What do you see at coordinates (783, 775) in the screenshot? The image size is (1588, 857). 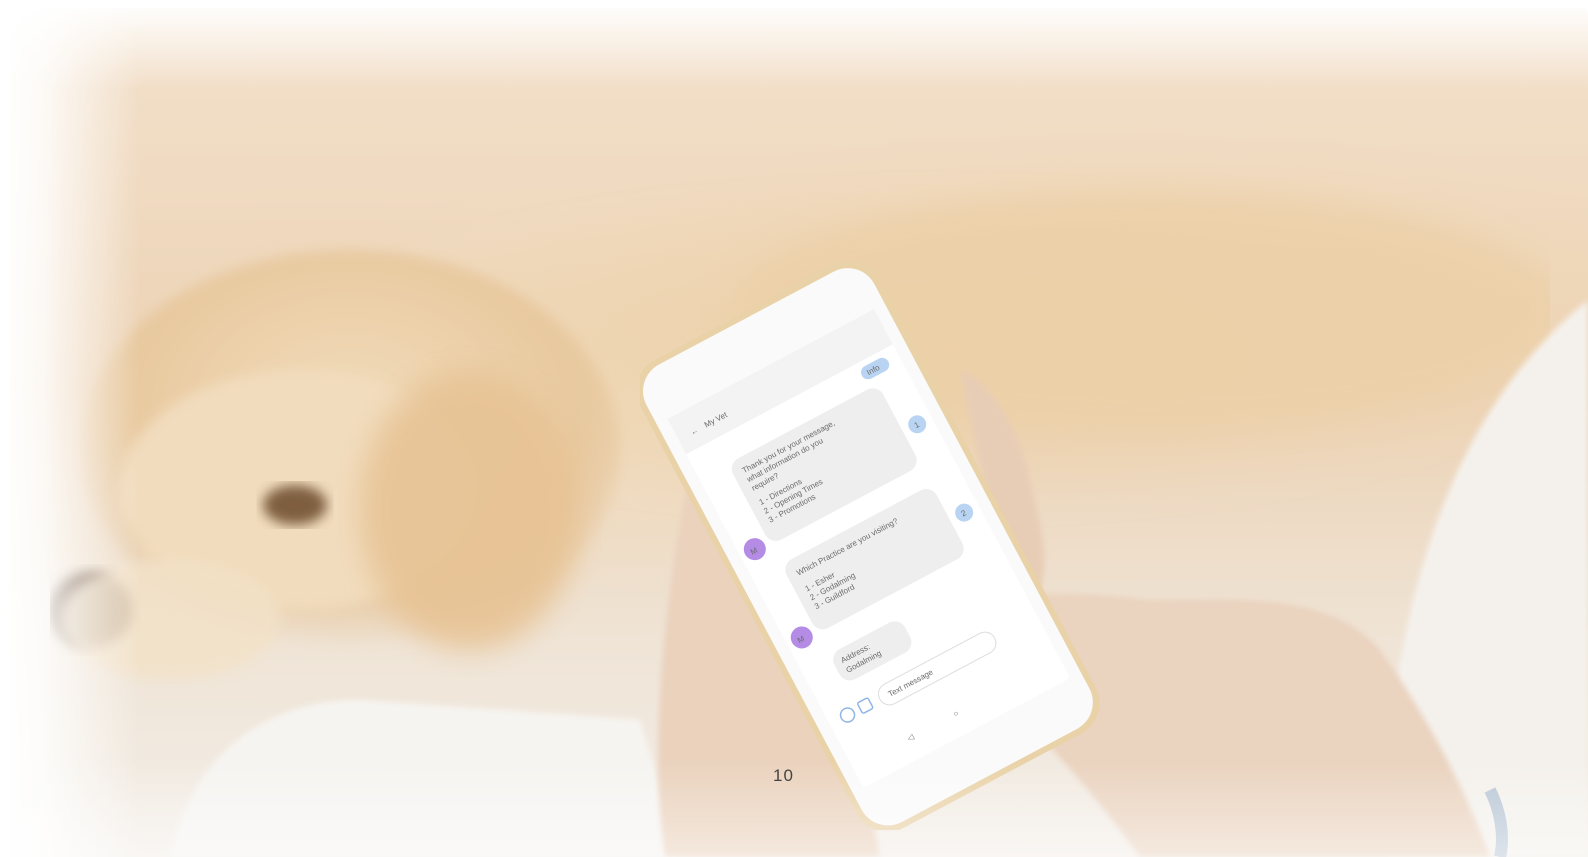 I see `page-number: 10` at bounding box center [783, 775].